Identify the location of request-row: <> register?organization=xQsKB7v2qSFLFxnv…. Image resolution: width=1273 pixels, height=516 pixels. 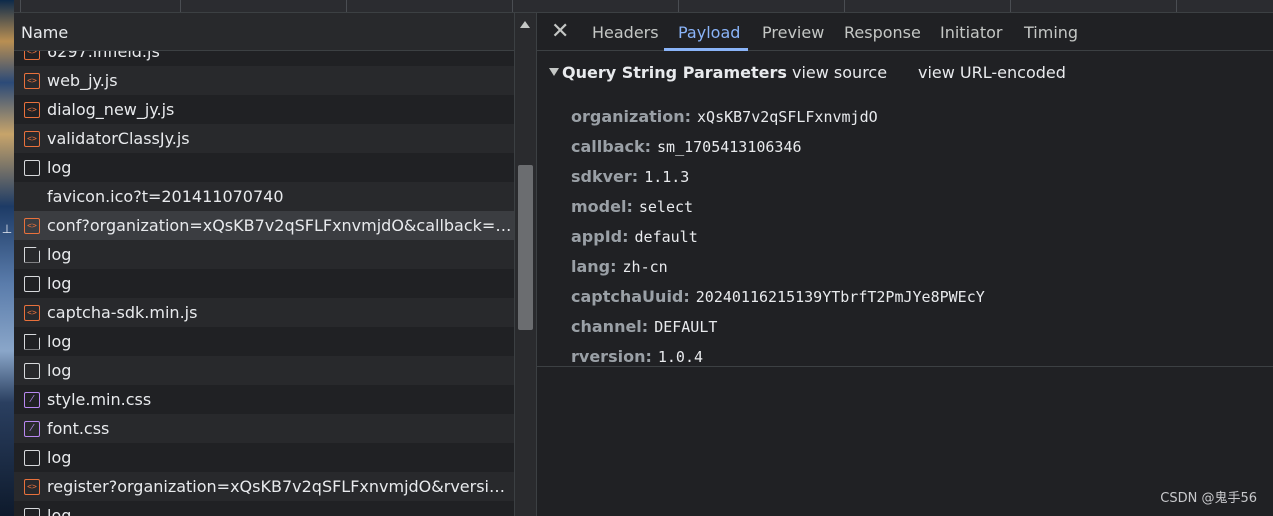
(264, 486).